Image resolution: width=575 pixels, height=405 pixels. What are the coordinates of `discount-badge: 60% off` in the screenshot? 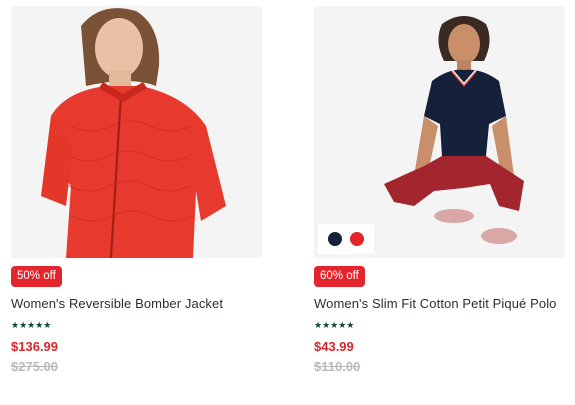 It's located at (339, 276).